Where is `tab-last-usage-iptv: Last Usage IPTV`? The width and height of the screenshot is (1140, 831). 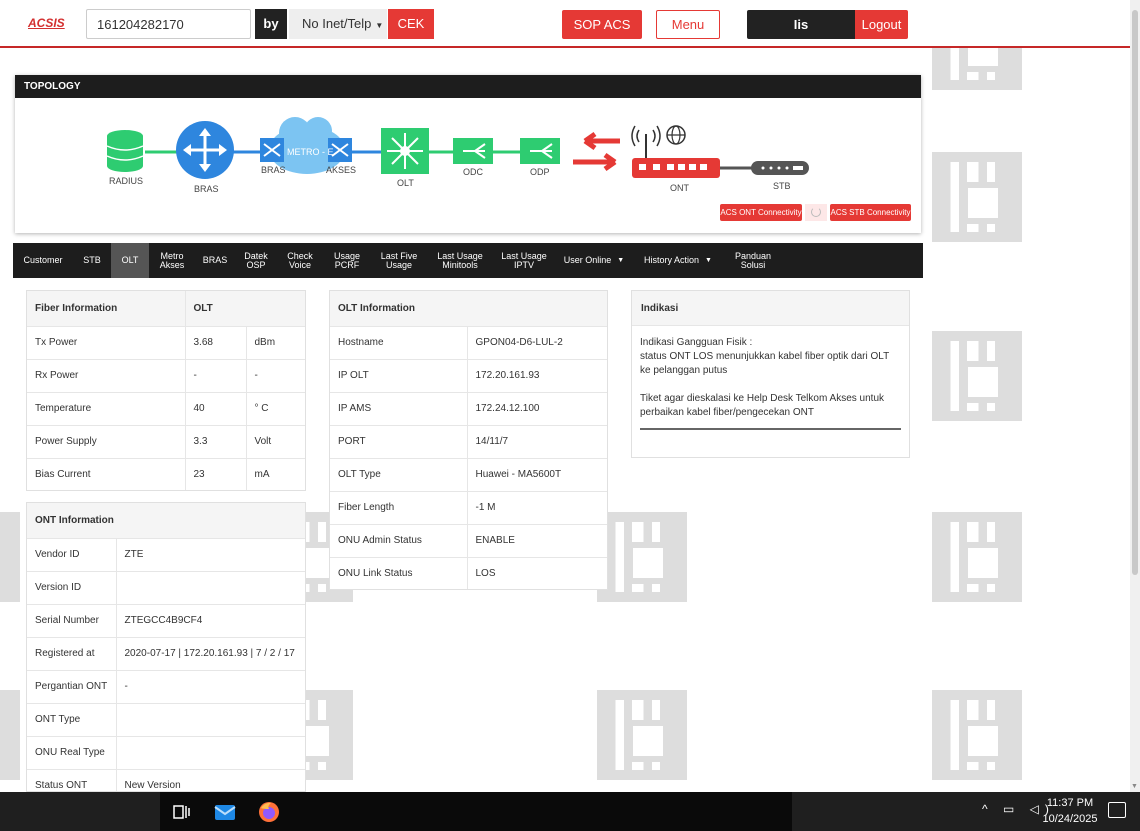
tab-last-usage-iptv: Last Usage IPTV is located at coordinates (524, 260).